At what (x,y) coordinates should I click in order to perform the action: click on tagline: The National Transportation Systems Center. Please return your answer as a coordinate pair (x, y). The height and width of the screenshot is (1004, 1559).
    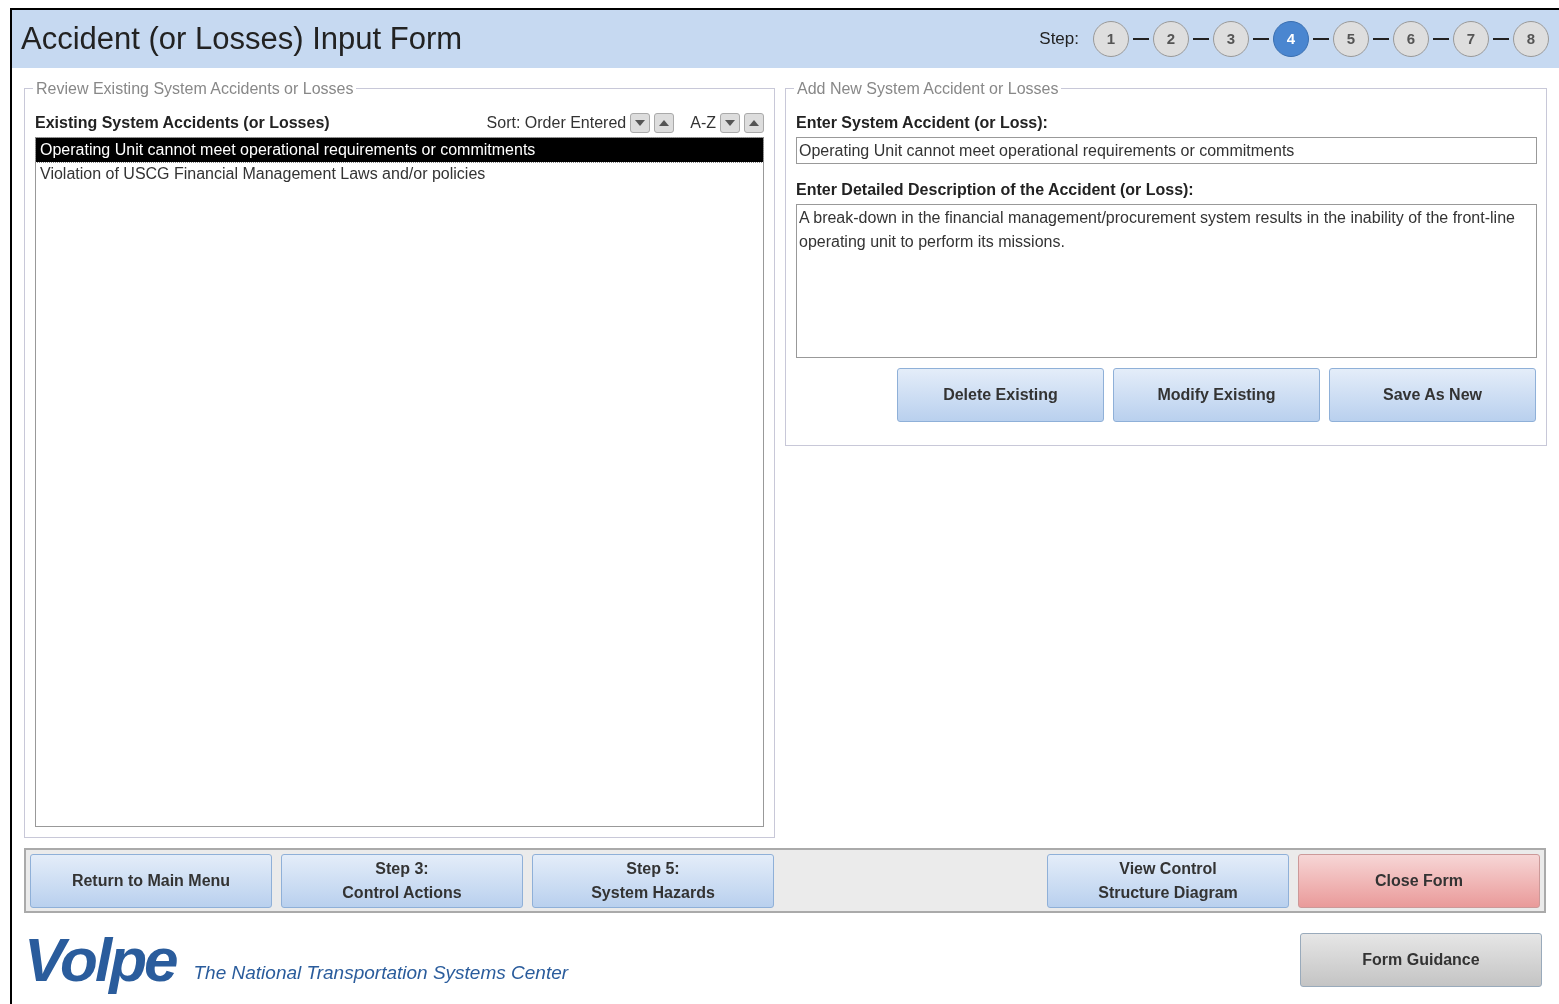
    Looking at the image, I should click on (381, 972).